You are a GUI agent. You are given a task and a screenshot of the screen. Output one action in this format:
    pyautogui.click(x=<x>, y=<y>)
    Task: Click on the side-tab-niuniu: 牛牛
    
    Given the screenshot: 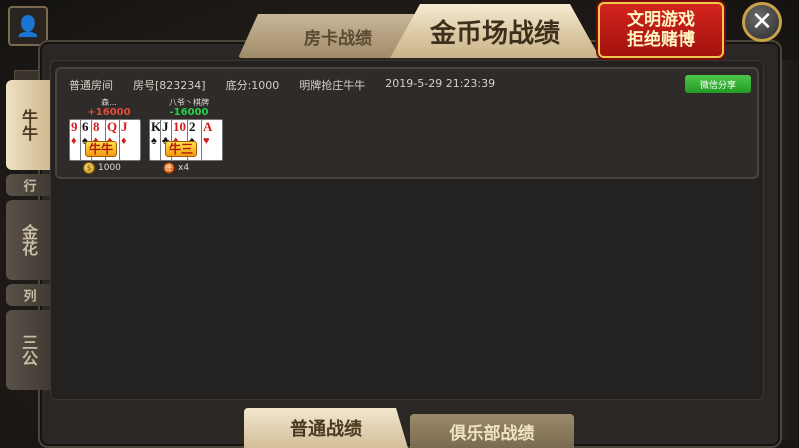 What is the action you would take?
    pyautogui.click(x=28, y=125)
    